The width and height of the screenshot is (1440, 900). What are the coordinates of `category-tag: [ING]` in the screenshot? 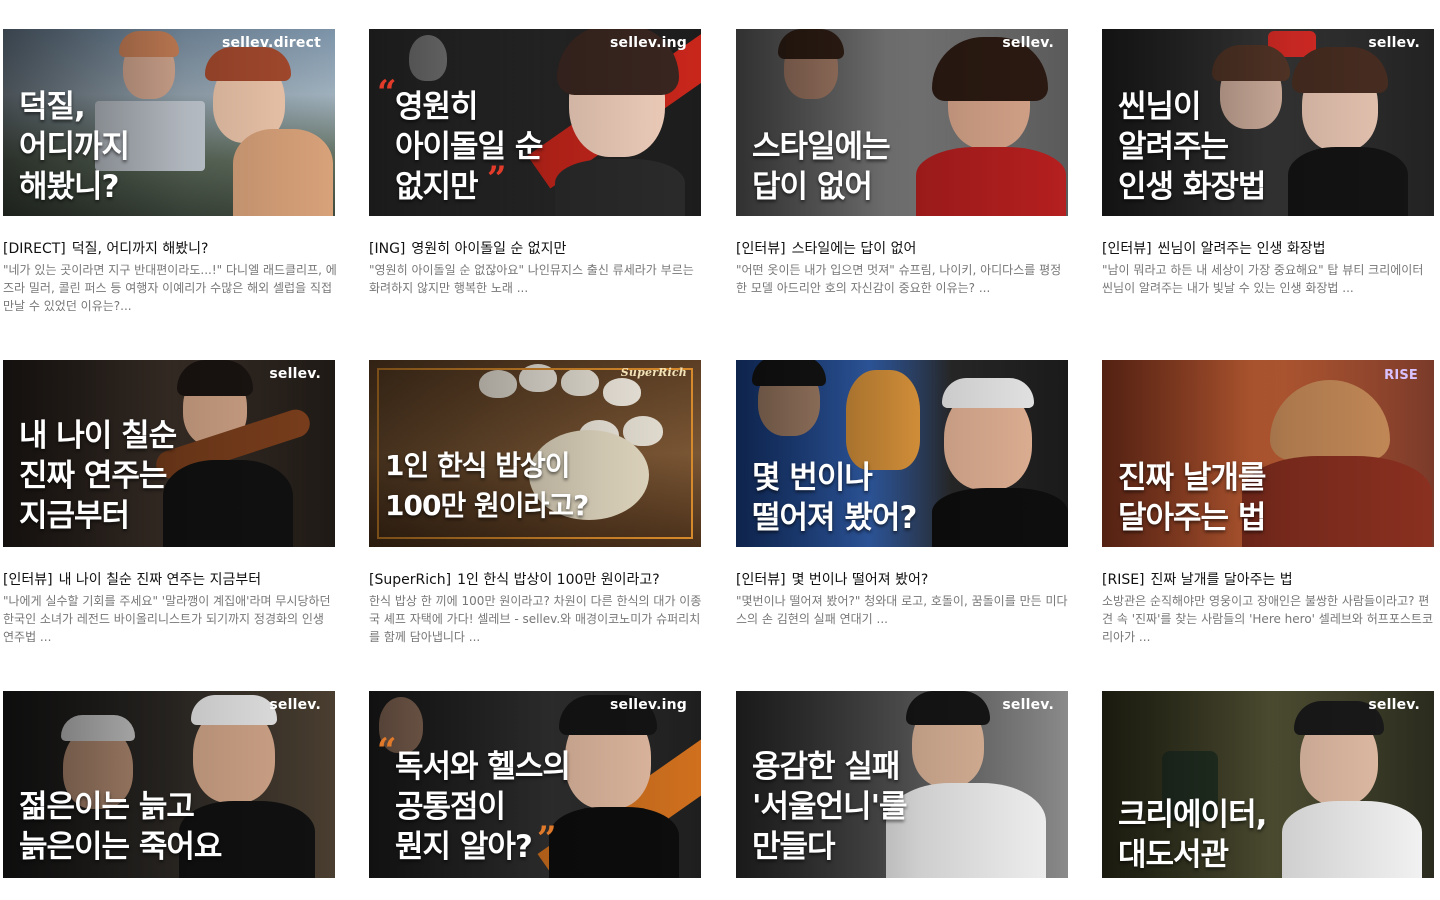 It's located at (387, 249).